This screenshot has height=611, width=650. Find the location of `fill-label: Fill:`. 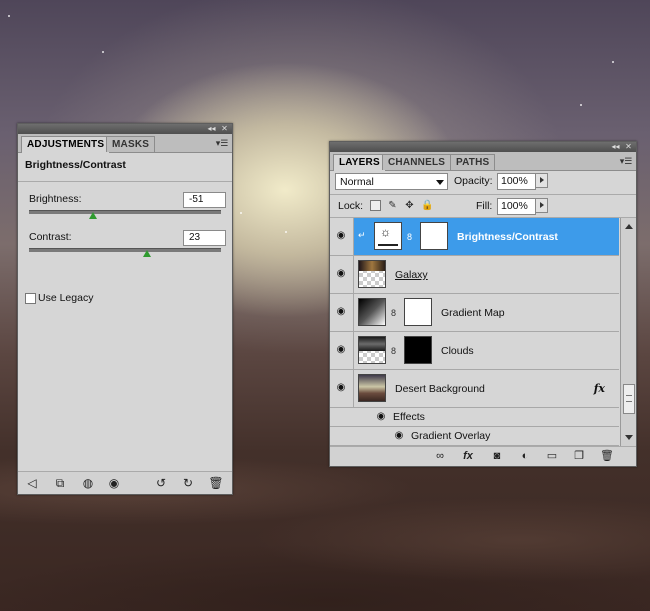

fill-label: Fill: is located at coordinates (484, 206).